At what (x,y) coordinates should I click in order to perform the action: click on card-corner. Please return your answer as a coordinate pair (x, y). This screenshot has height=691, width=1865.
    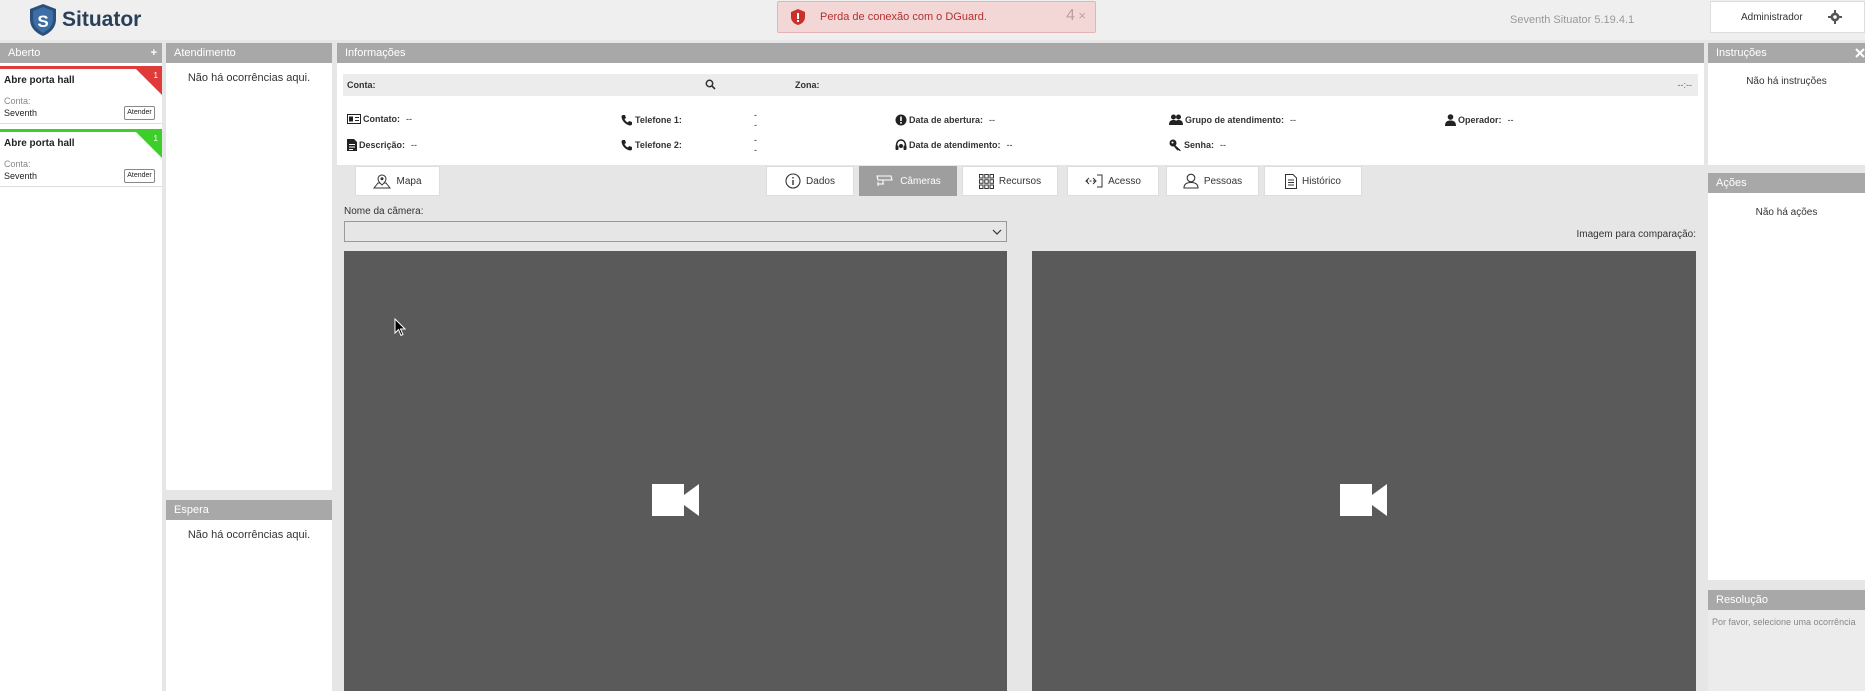
    Looking at the image, I should click on (149, 82).